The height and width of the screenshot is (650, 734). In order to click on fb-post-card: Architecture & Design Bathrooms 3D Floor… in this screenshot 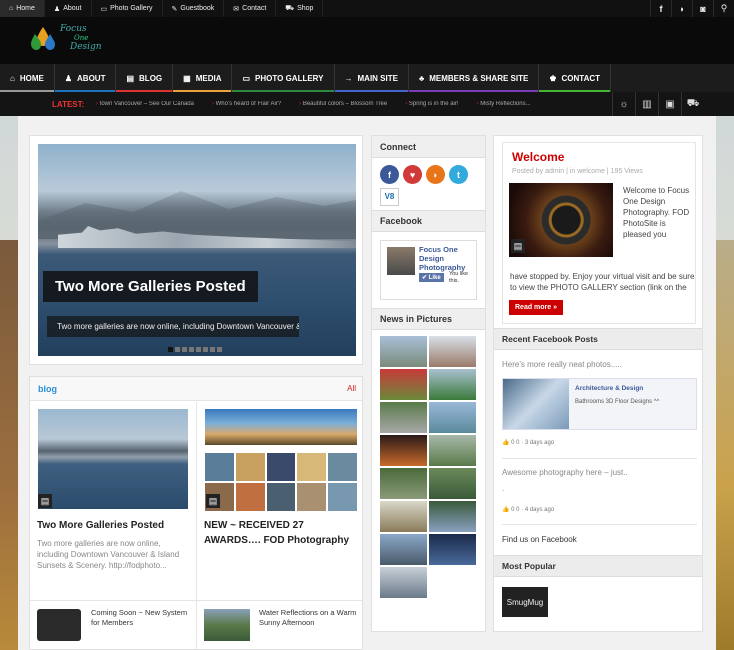, I will do `click(599, 404)`.